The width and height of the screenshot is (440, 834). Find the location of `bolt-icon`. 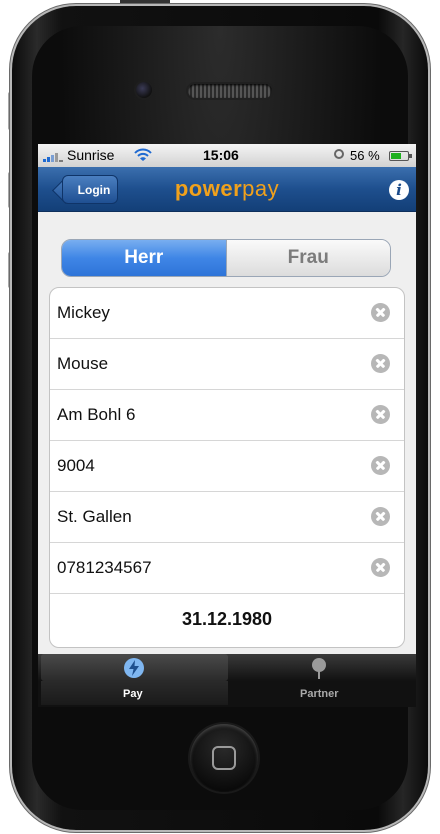

bolt-icon is located at coordinates (134, 668).